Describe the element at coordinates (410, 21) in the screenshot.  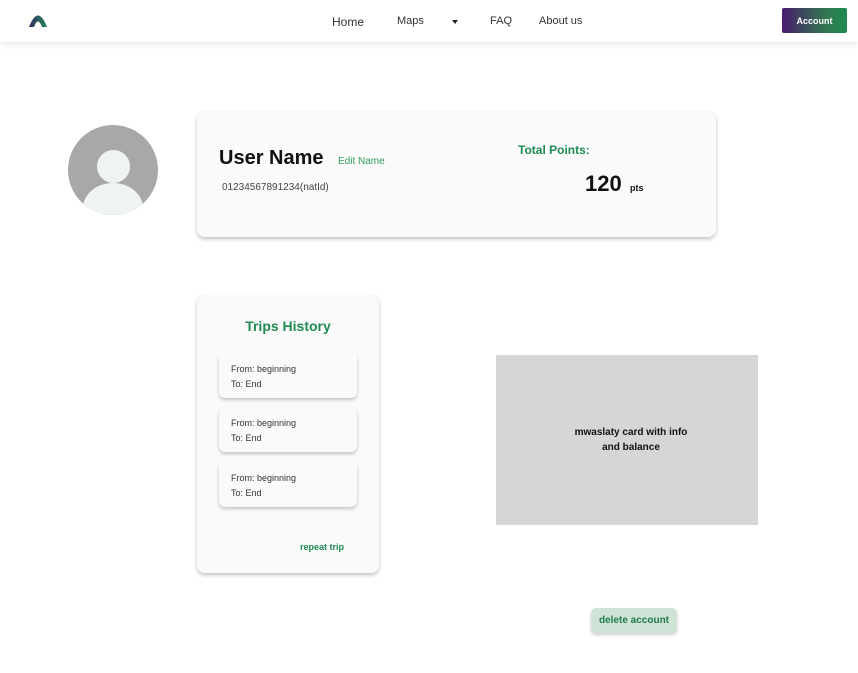
I see `nav-maps-link: Maps` at that location.